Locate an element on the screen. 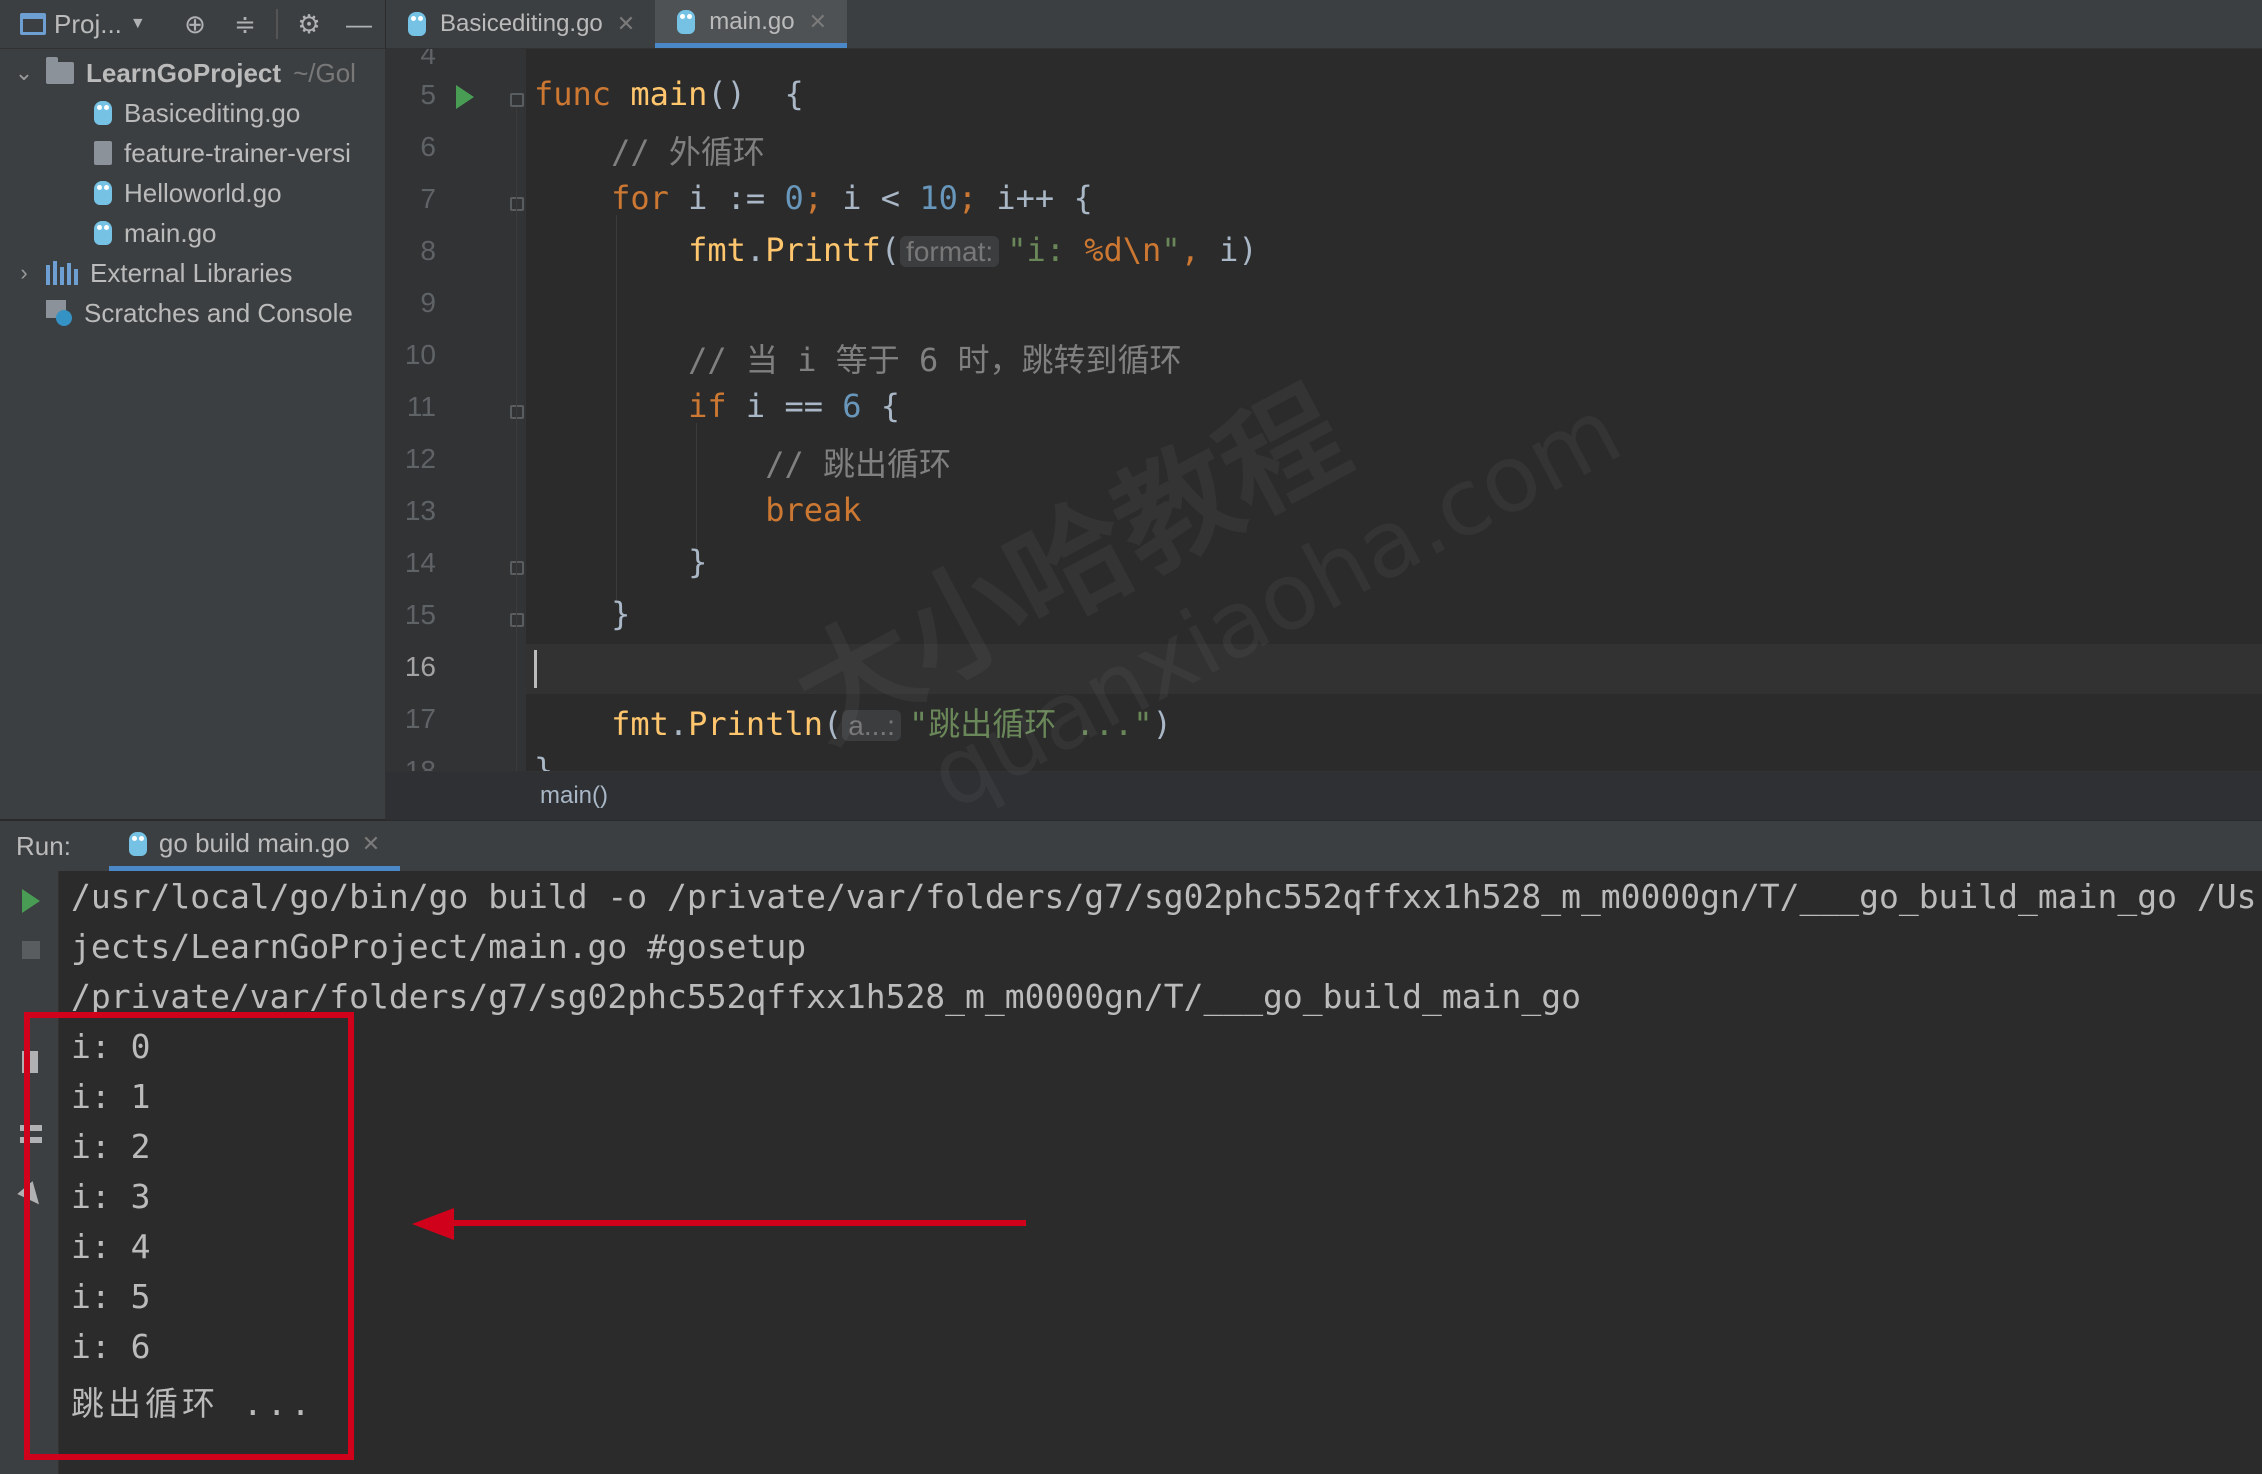 Image resolution: width=2262 pixels, height=1474 pixels. line-number: 17 is located at coordinates (420, 718).